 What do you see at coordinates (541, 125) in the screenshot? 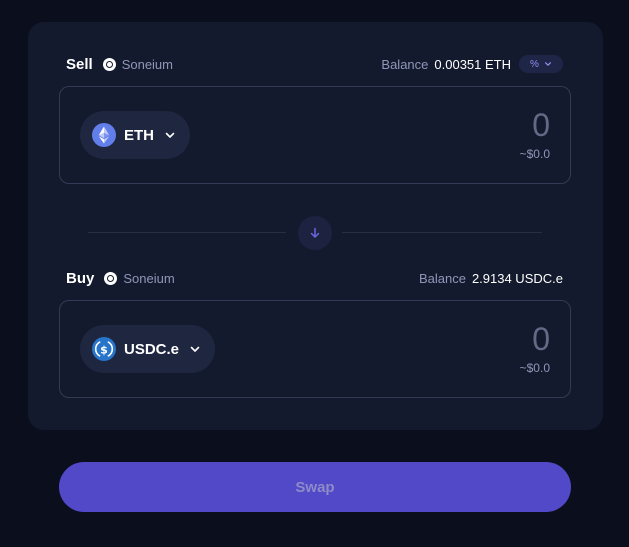
I see `sell-amount-input: 0` at bounding box center [541, 125].